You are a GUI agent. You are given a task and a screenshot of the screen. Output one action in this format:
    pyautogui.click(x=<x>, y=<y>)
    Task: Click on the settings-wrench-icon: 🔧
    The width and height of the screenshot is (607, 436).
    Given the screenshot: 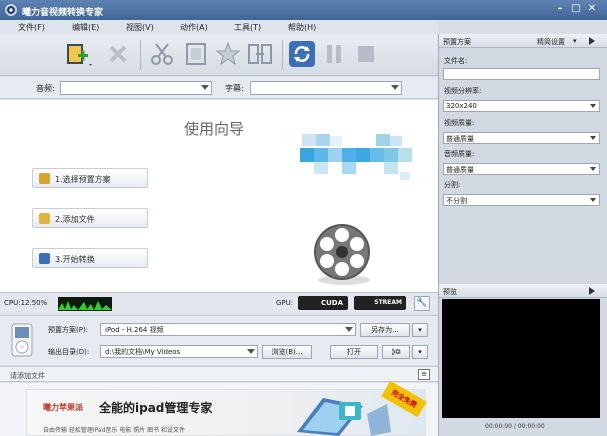 What is the action you would take?
    pyautogui.click(x=422, y=303)
    